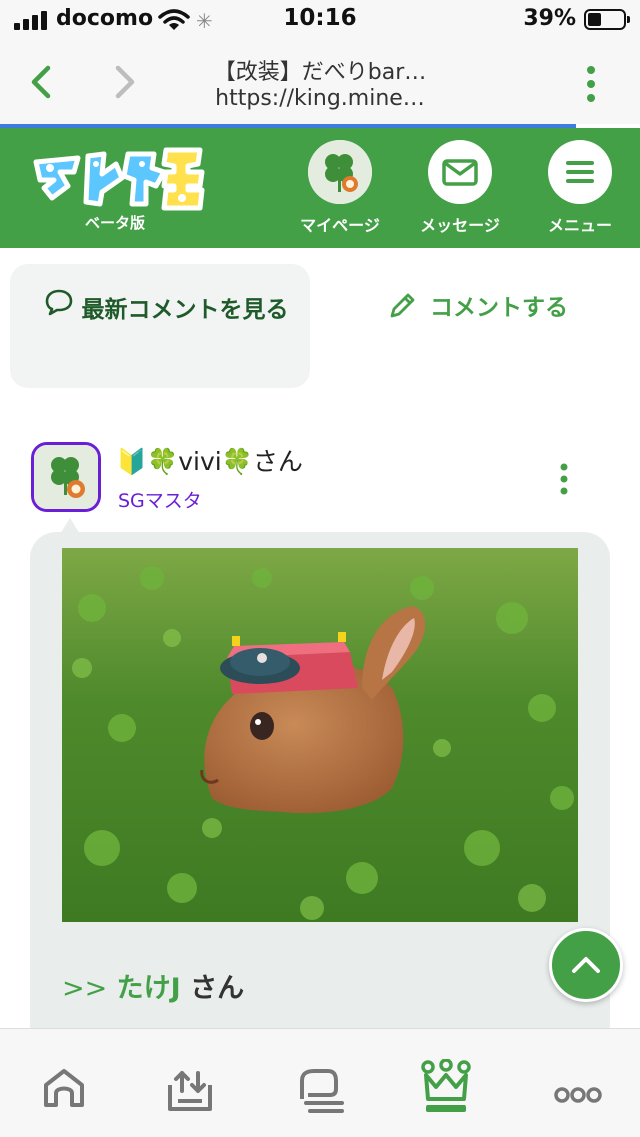 Image resolution: width=640 pixels, height=1137 pixels. I want to click on bubble-tail, so click(70, 526).